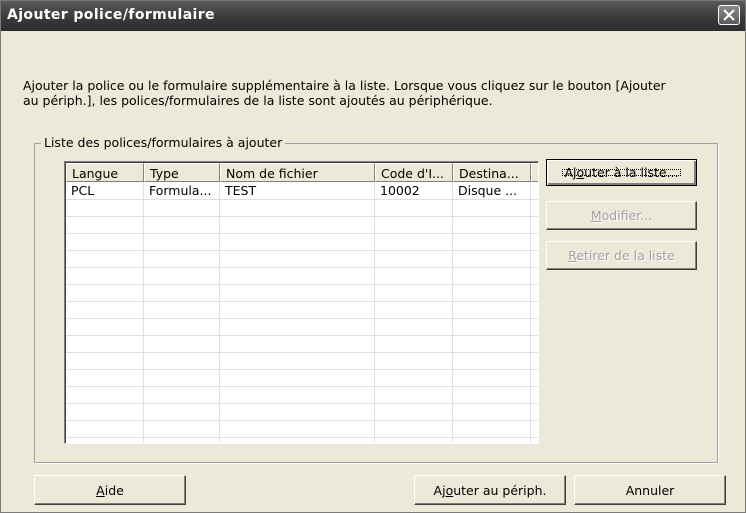 This screenshot has width=746, height=513. Describe the element at coordinates (114, 490) in the screenshot. I see `label-part: ide` at that location.